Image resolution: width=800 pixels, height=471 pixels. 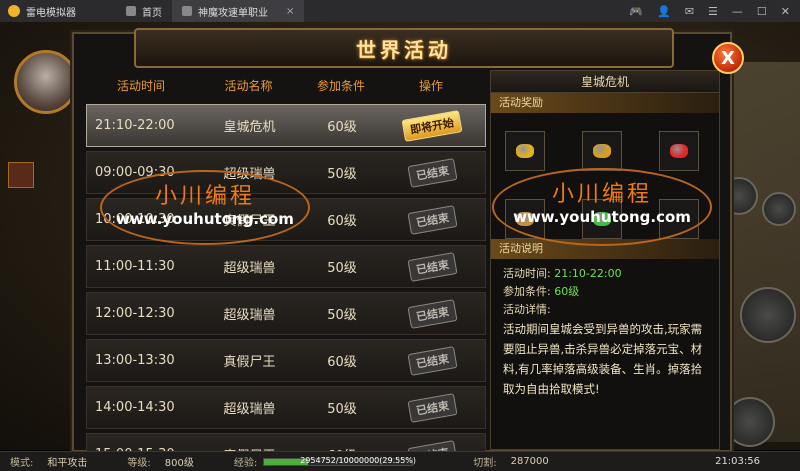 What do you see at coordinates (605, 103) in the screenshot?
I see `reward-header: 活动奖励` at bounding box center [605, 103].